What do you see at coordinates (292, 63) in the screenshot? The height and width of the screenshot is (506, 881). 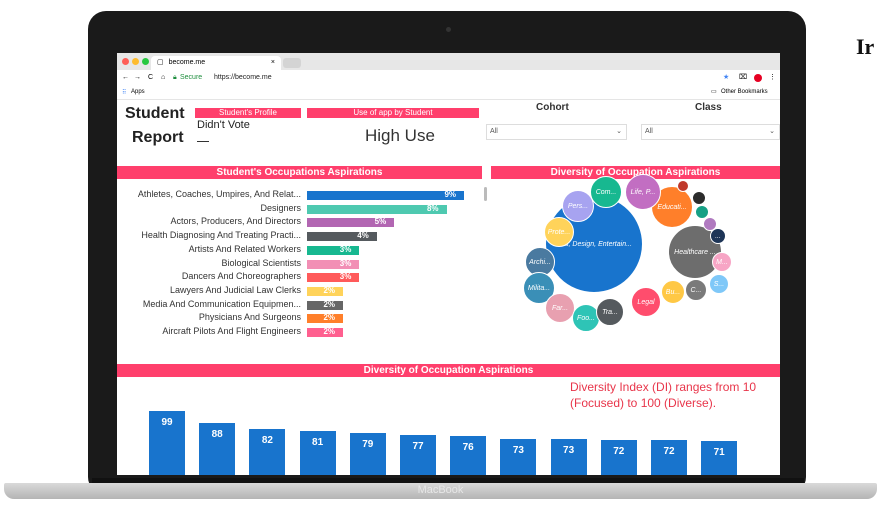 I see `new-tab-button` at bounding box center [292, 63].